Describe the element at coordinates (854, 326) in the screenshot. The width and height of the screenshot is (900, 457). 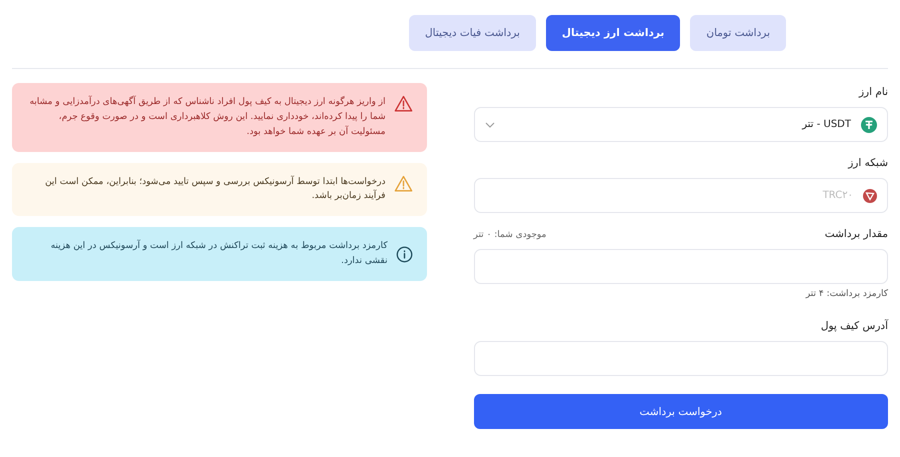
I see `field-label: آدرس کیف پول` at that location.